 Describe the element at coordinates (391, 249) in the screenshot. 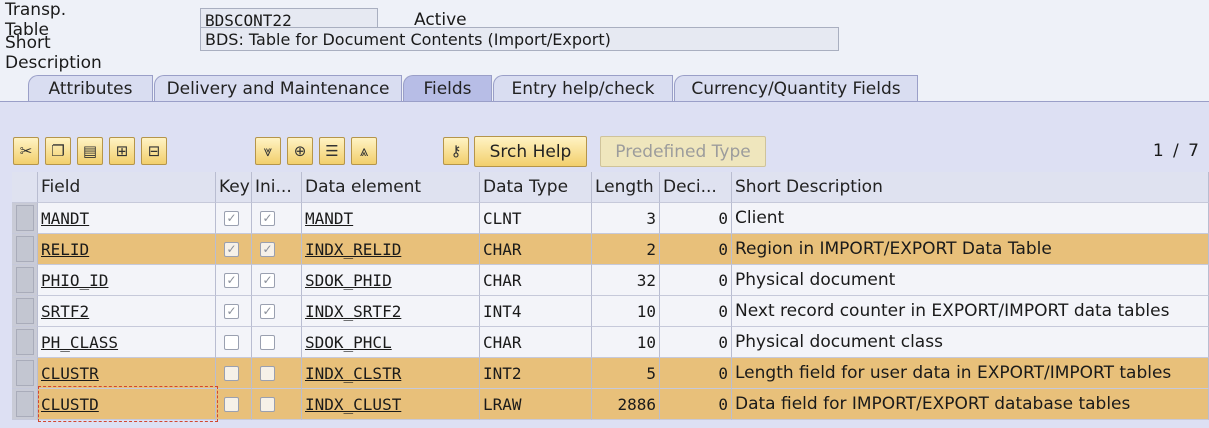

I see `data-element-cell: INDX_RELID` at that location.